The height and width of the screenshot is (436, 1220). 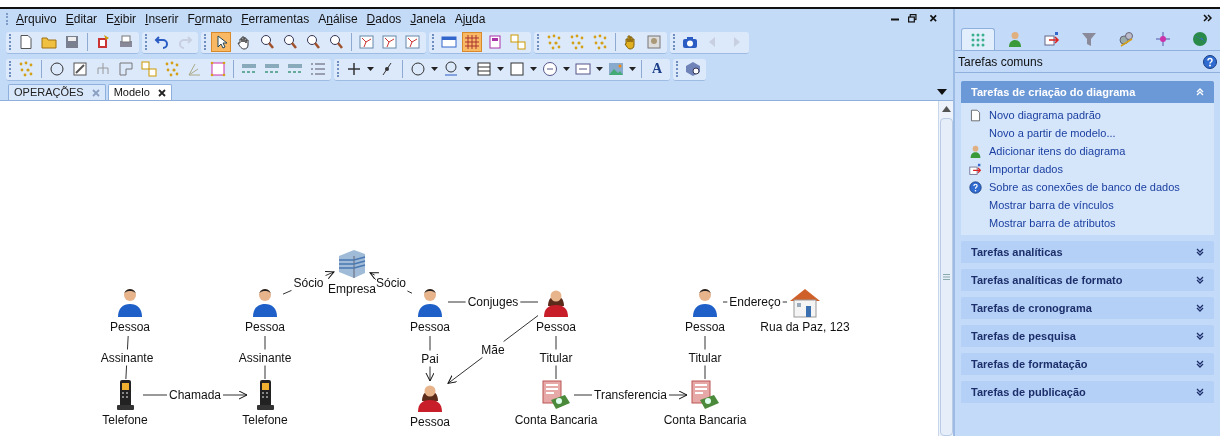 I want to click on minimize-button, so click(x=895, y=19).